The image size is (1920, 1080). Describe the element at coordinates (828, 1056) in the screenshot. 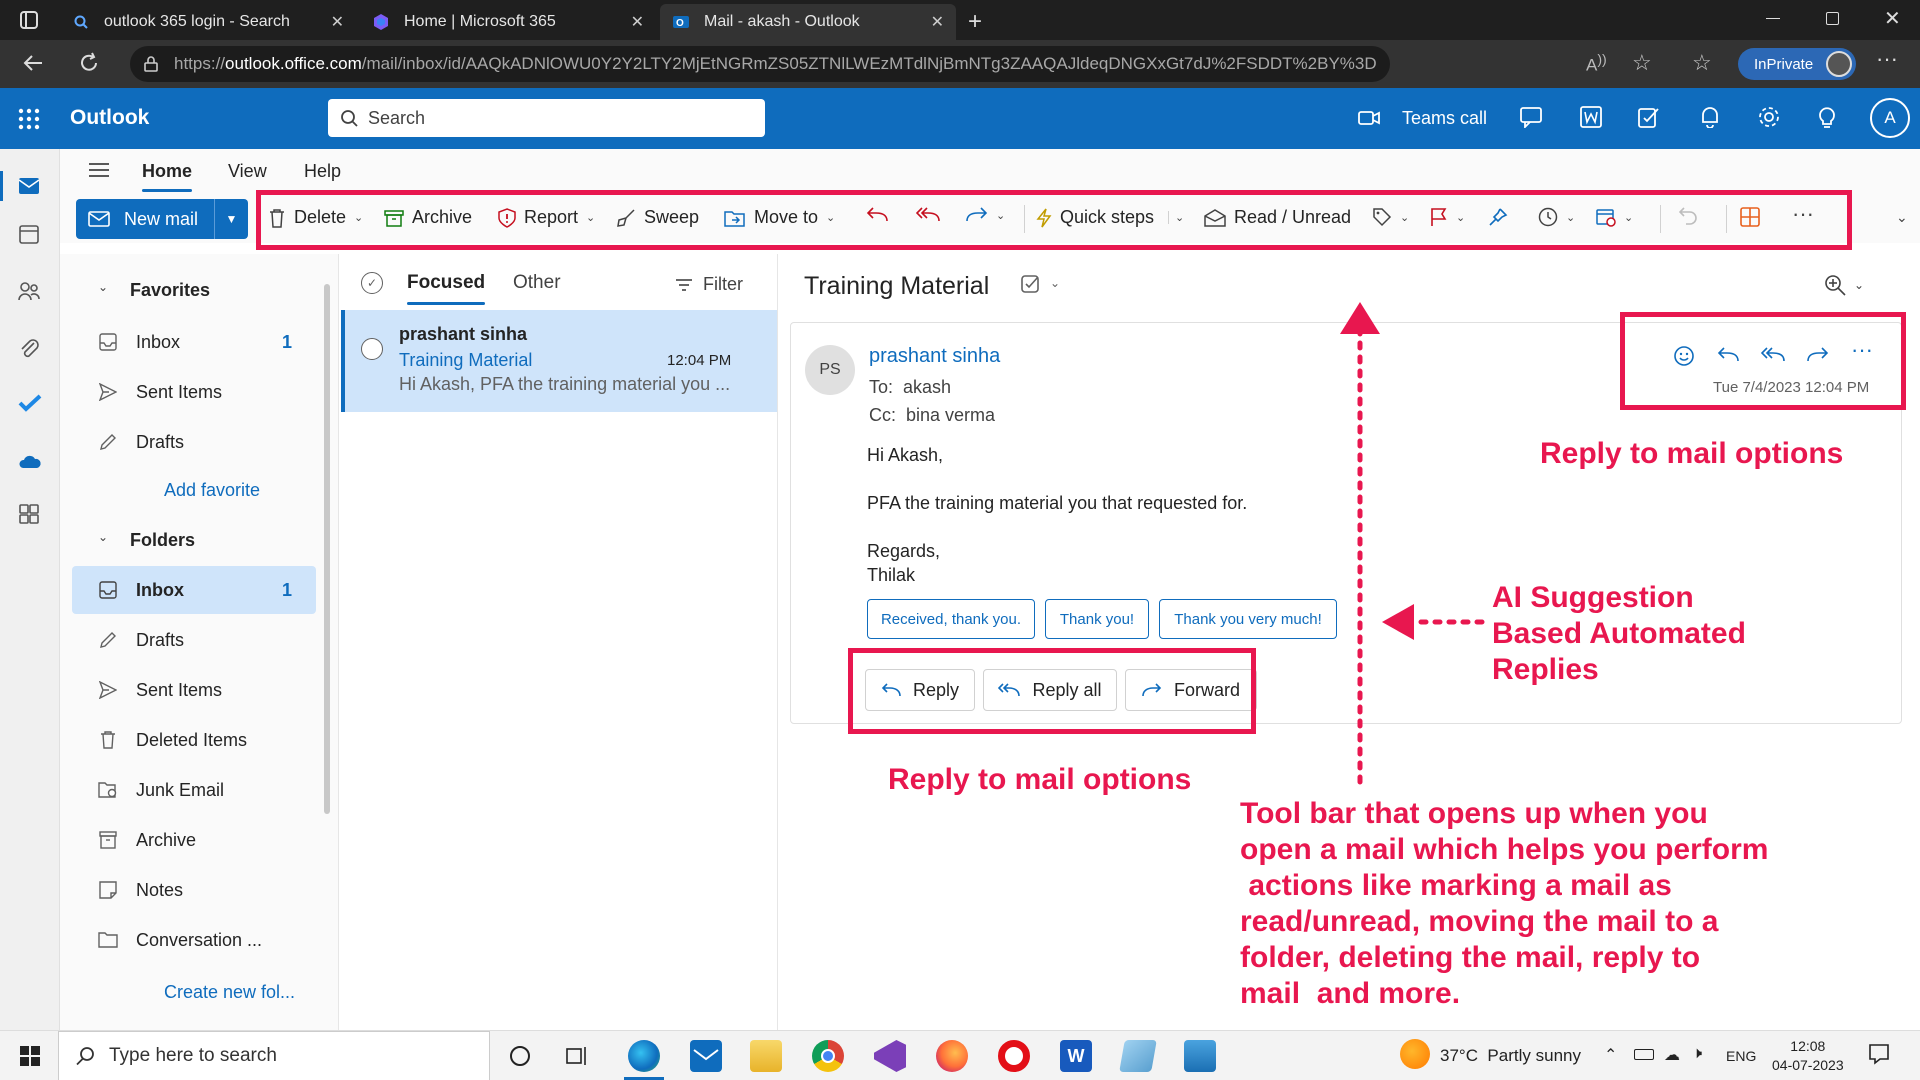

I see `chrome-app-icon` at that location.